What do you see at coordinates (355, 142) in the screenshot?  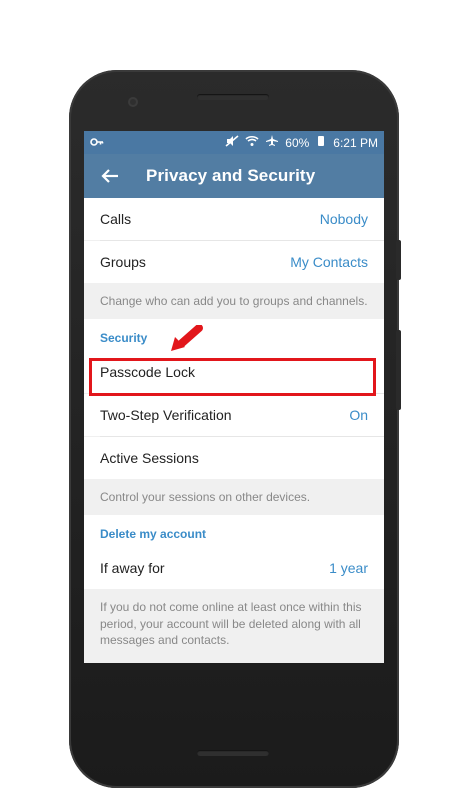 I see `status-time: 6:21 PM` at bounding box center [355, 142].